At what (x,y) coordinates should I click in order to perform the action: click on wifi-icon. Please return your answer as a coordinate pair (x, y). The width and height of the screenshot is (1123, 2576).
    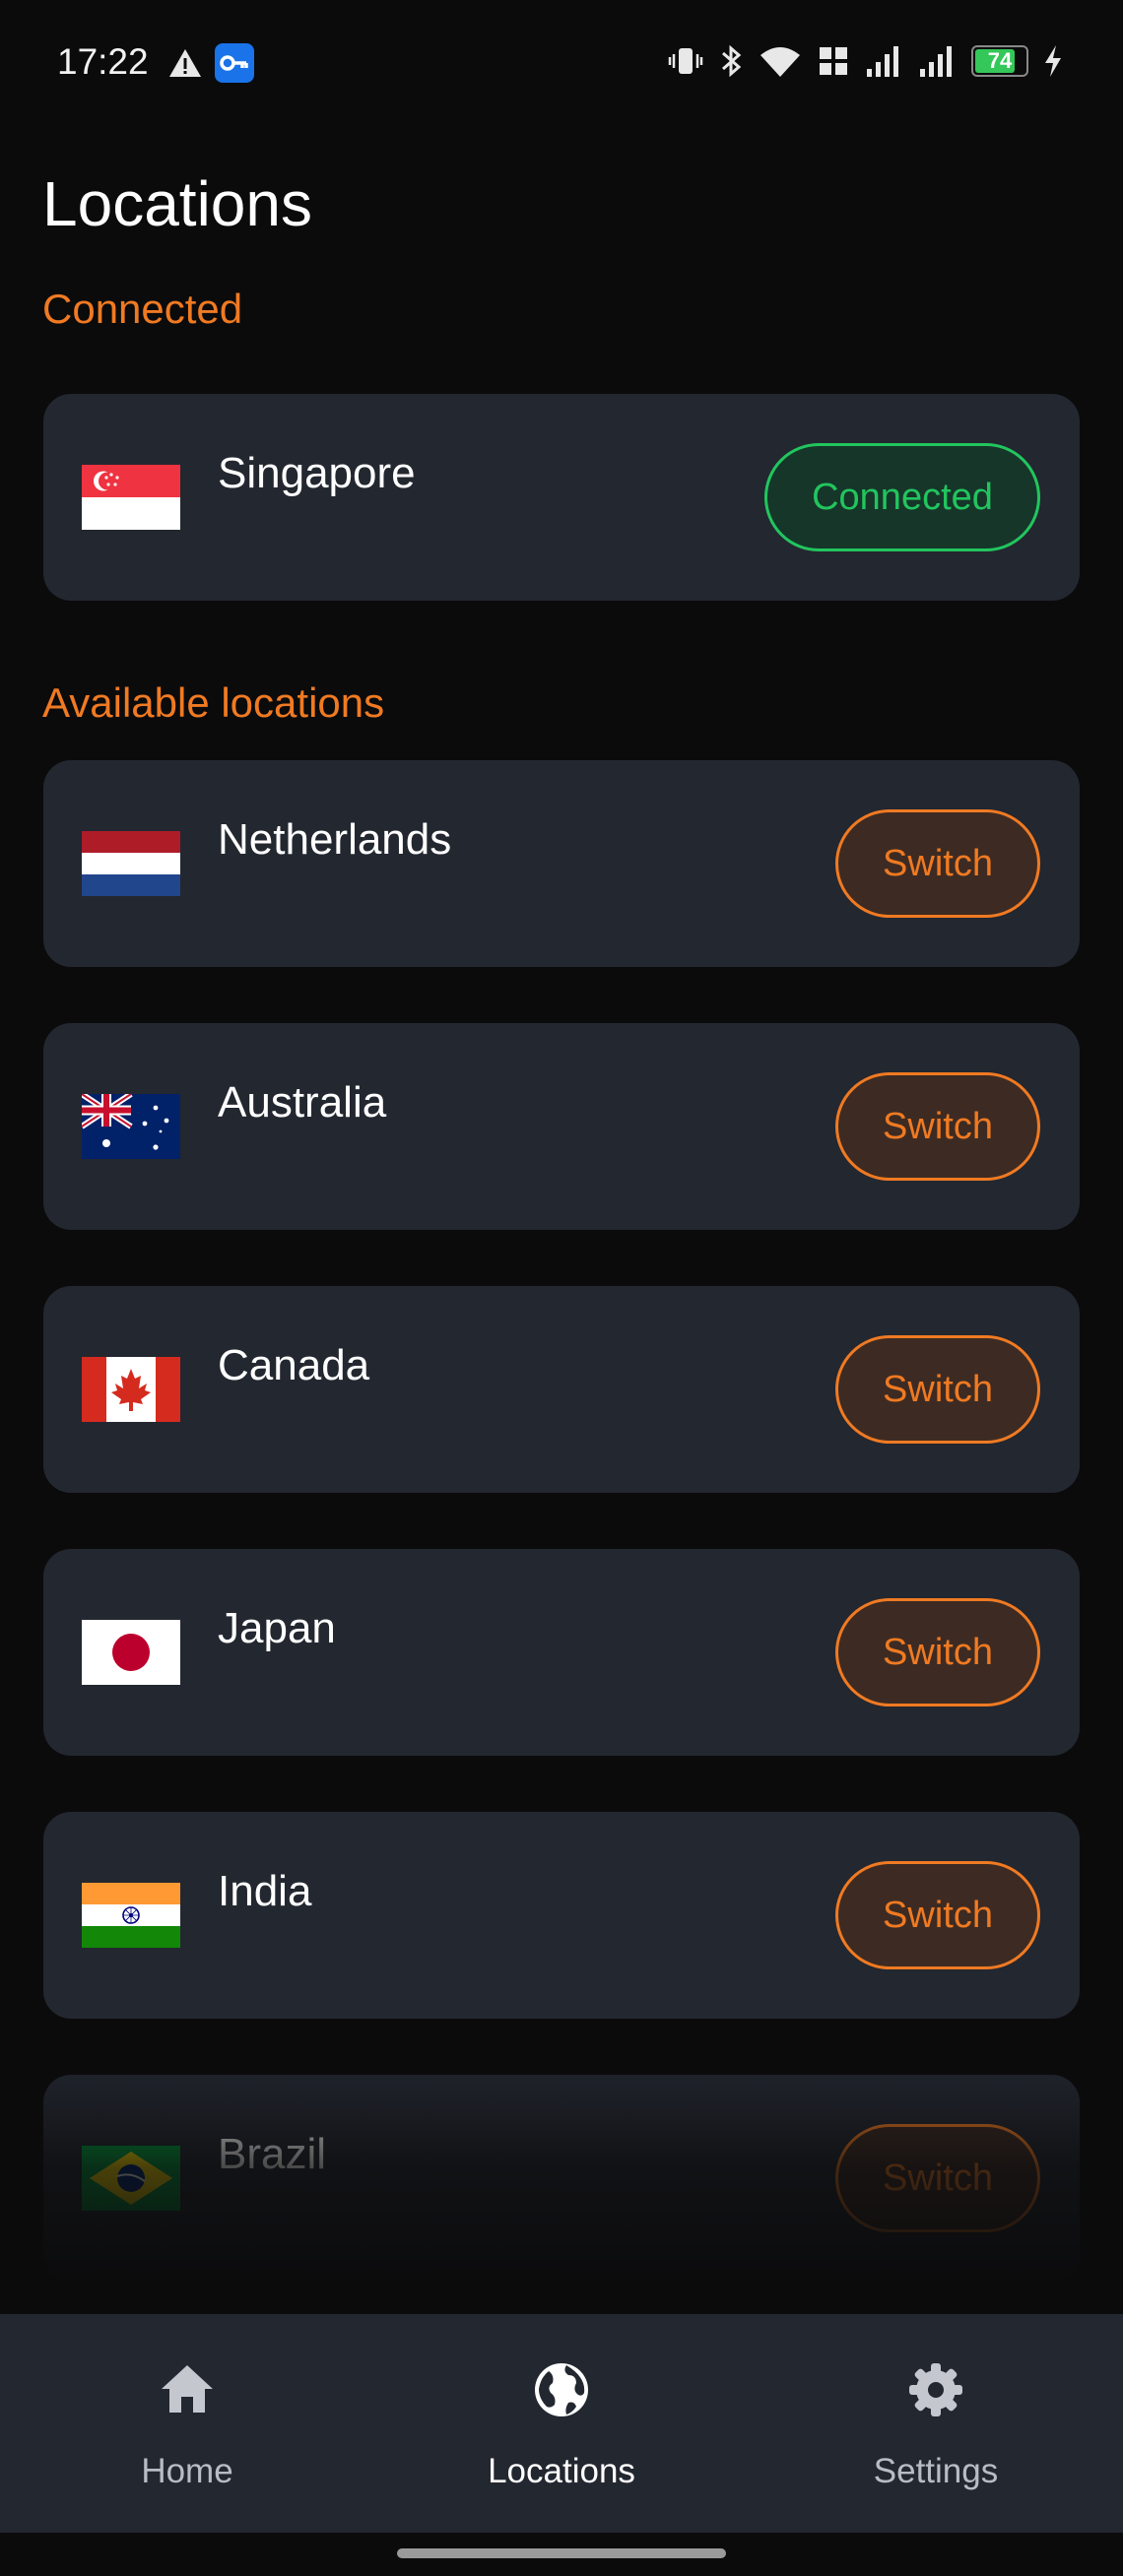
    Looking at the image, I should click on (780, 62).